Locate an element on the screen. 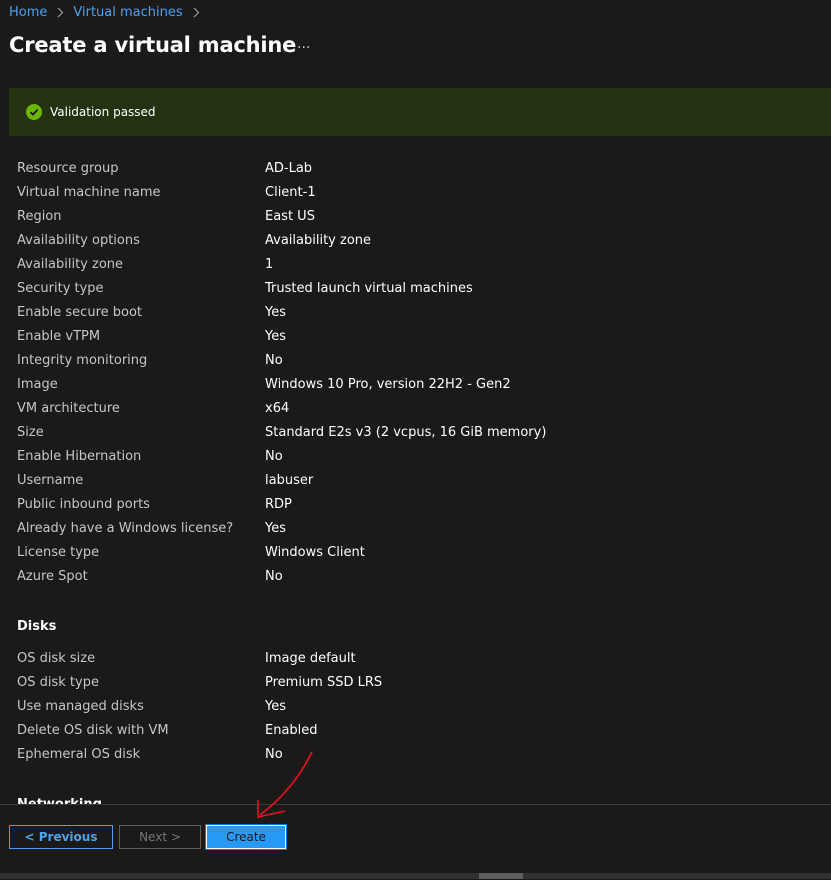 Image resolution: width=831 pixels, height=880 pixels. summary-row: Enable secure boot Yes is located at coordinates (417, 312).